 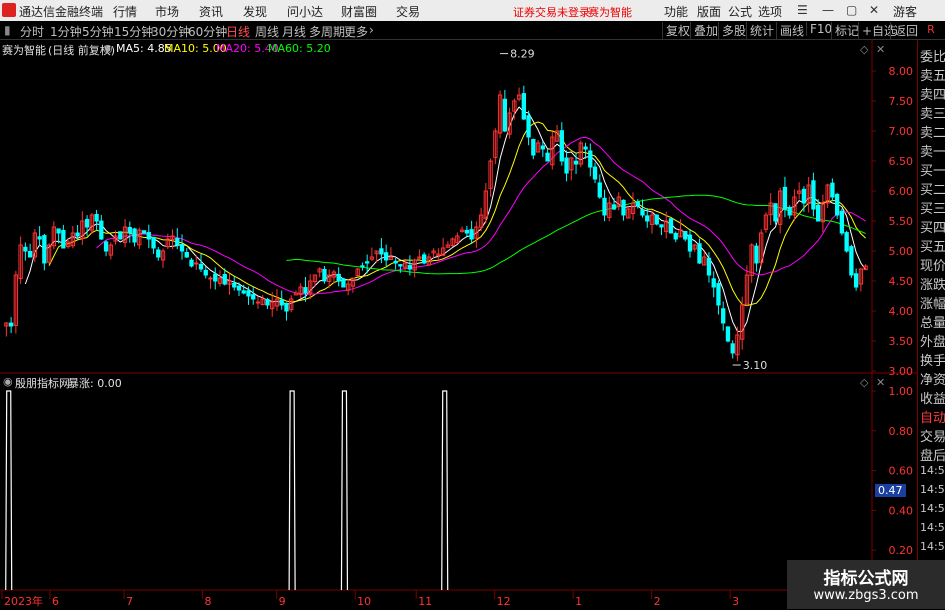 I want to click on sub-tick-label: 0.40, so click(x=901, y=510).